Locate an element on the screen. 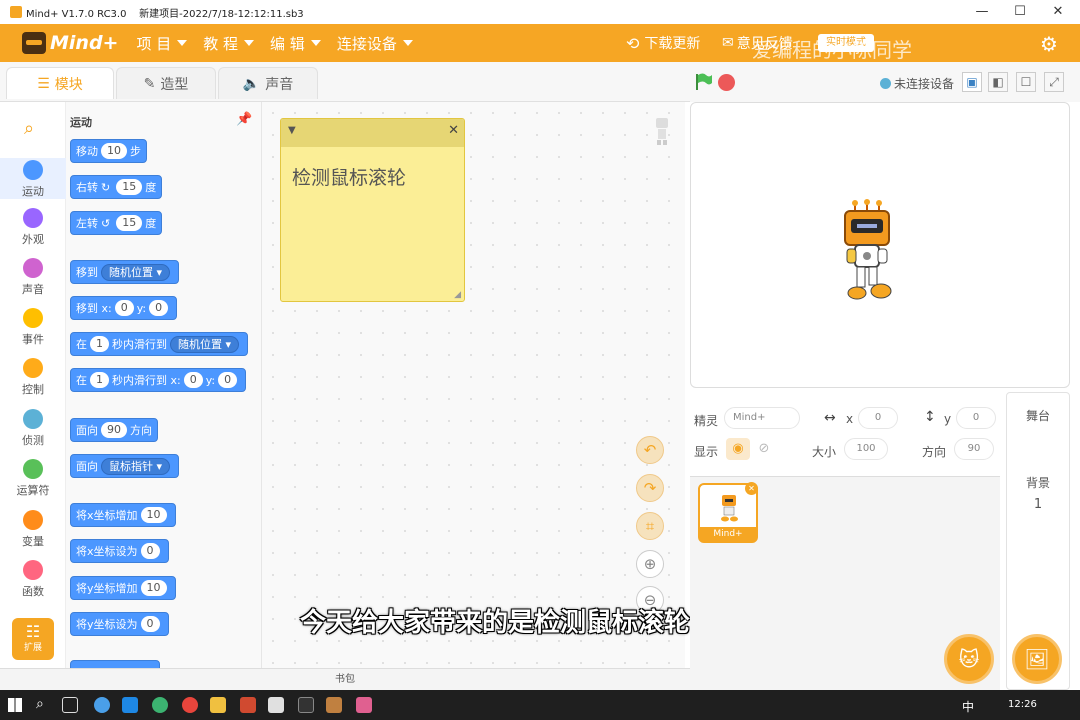 Image resolution: width=1080 pixels, height=720 pixels. undo-icon: ↶ is located at coordinates (650, 450).